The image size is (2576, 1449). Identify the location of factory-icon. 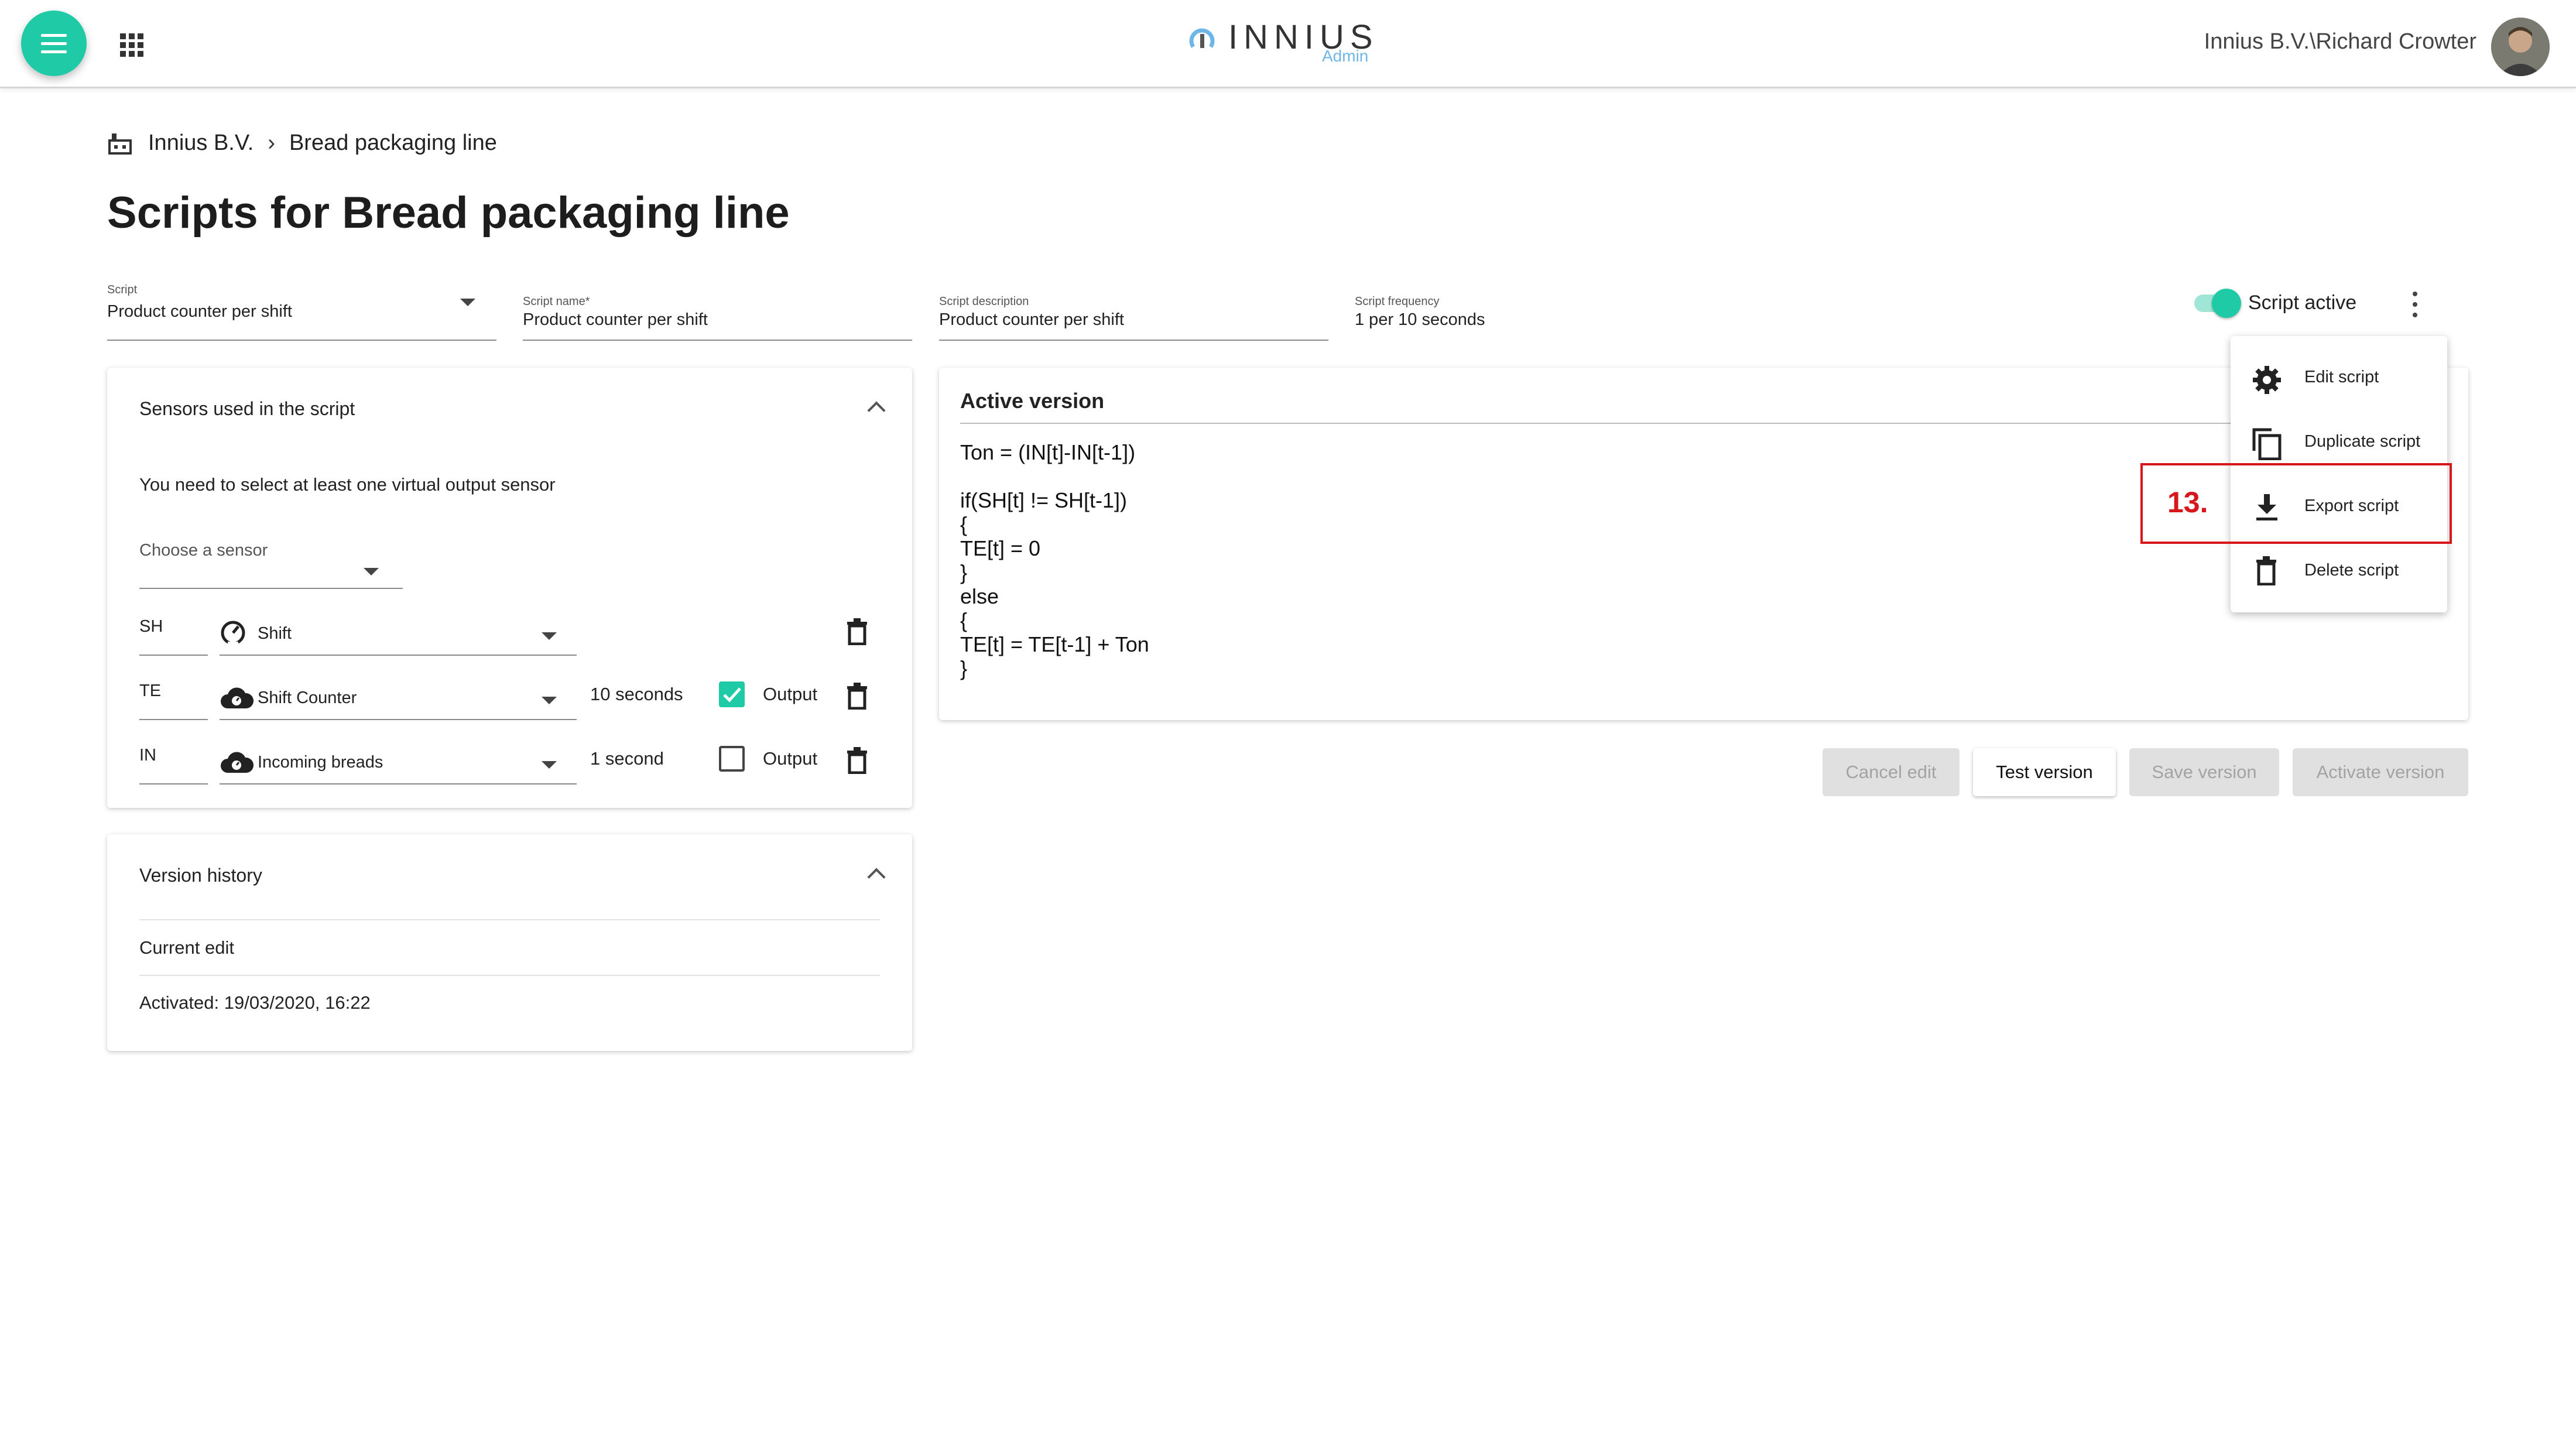
(120, 144).